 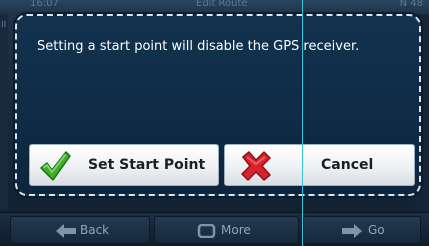 What do you see at coordinates (66, 231) in the screenshot?
I see `arrow-left-icon` at bounding box center [66, 231].